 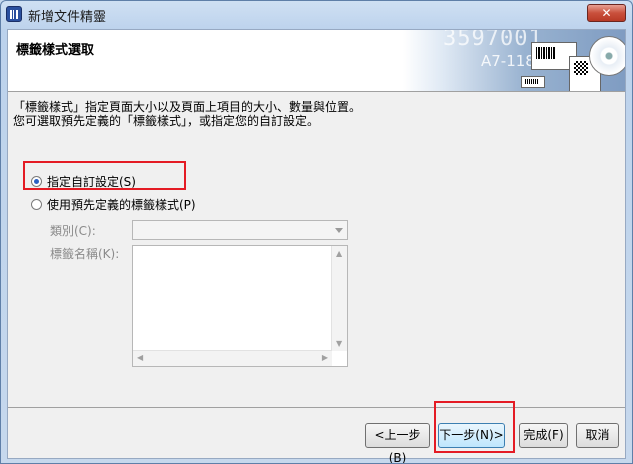 I want to click on cd-disc-icon, so click(x=607, y=56).